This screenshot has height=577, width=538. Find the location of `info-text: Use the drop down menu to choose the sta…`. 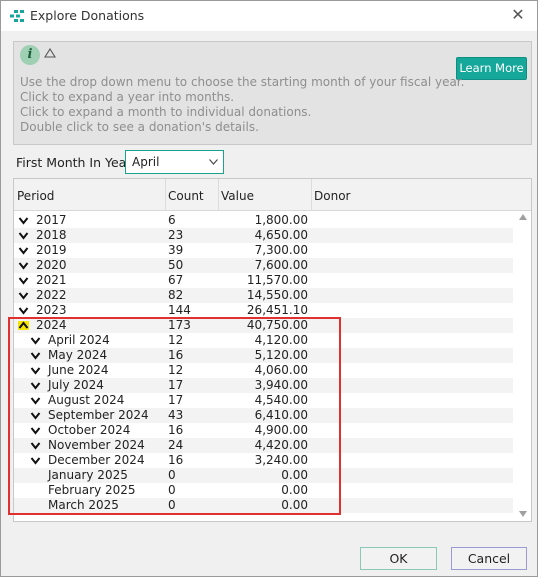

info-text: Use the drop down menu to choose the sta… is located at coordinates (242, 105).